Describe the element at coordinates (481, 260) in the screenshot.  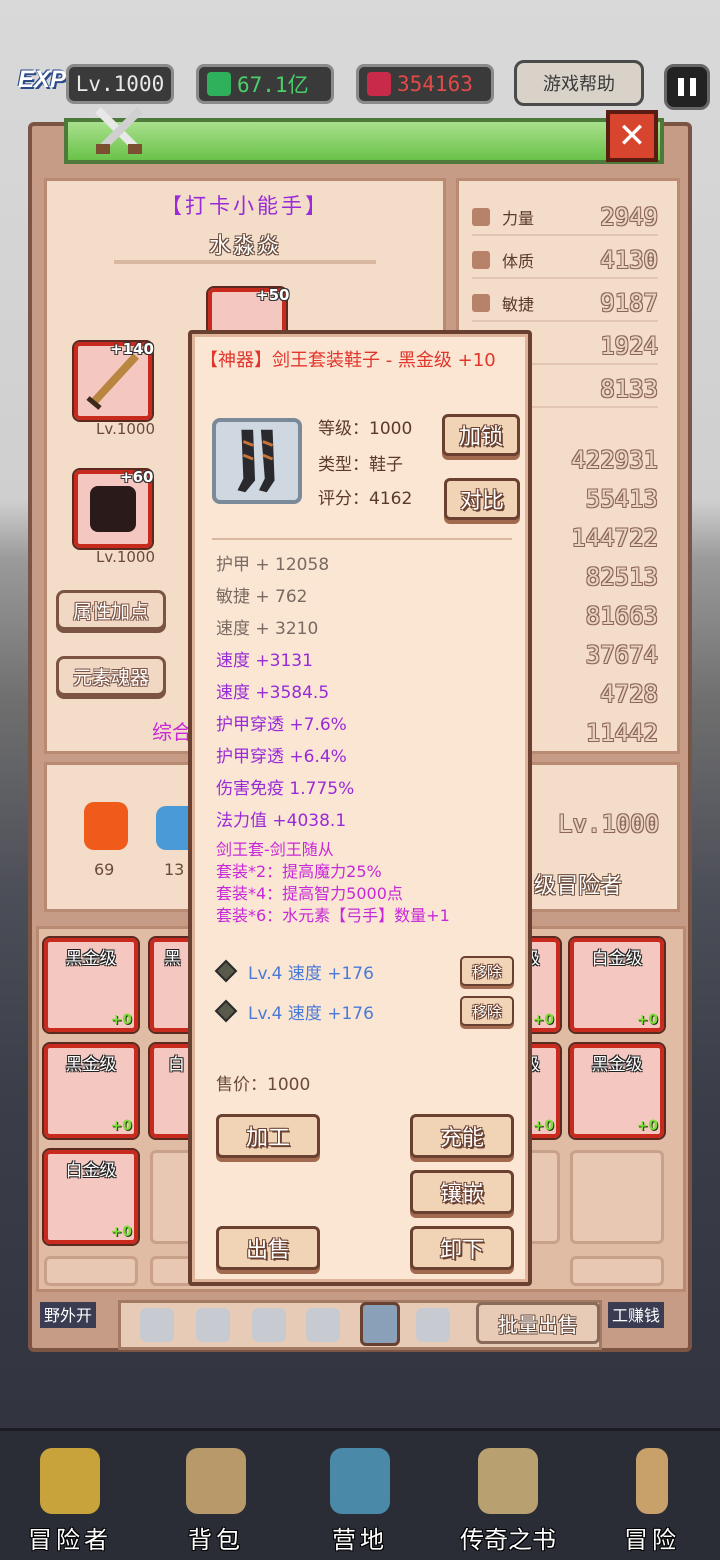
I see `heart-icon` at that location.